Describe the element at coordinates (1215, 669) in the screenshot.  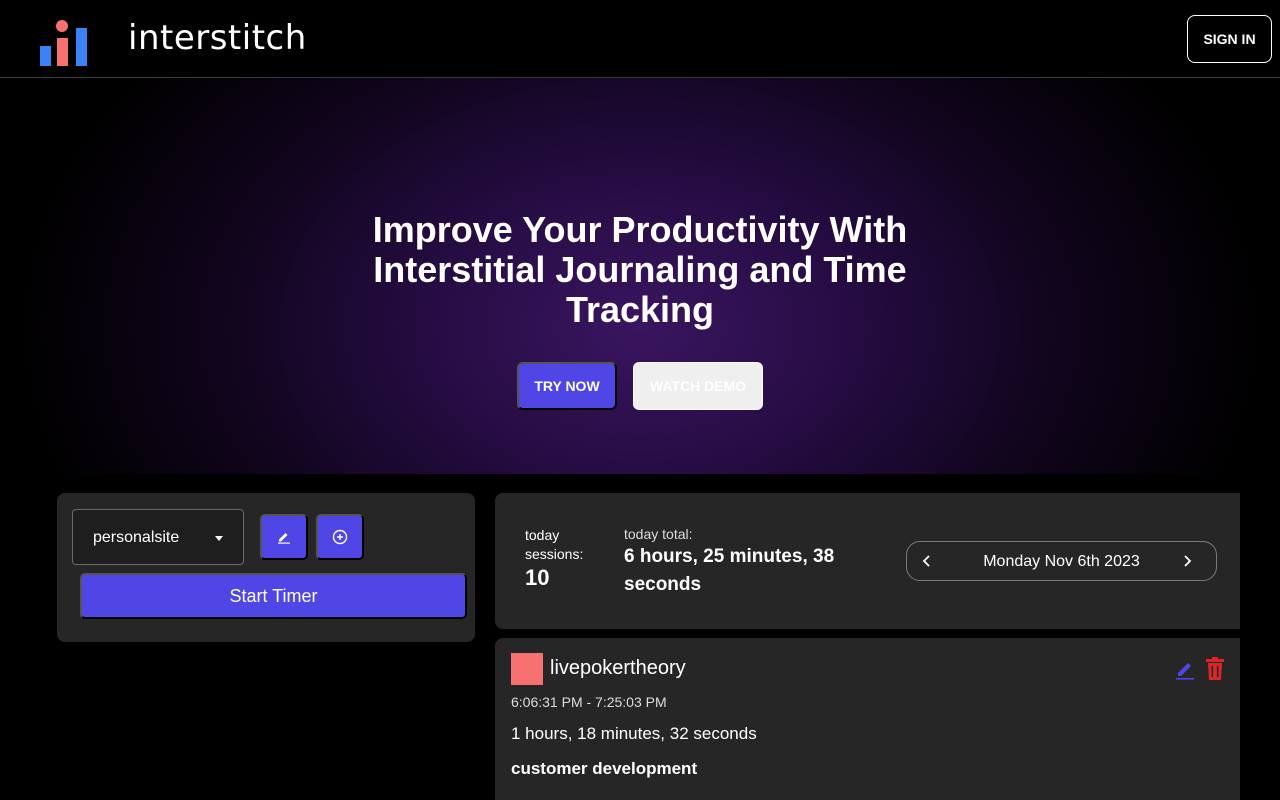
I see `trash-icon` at that location.